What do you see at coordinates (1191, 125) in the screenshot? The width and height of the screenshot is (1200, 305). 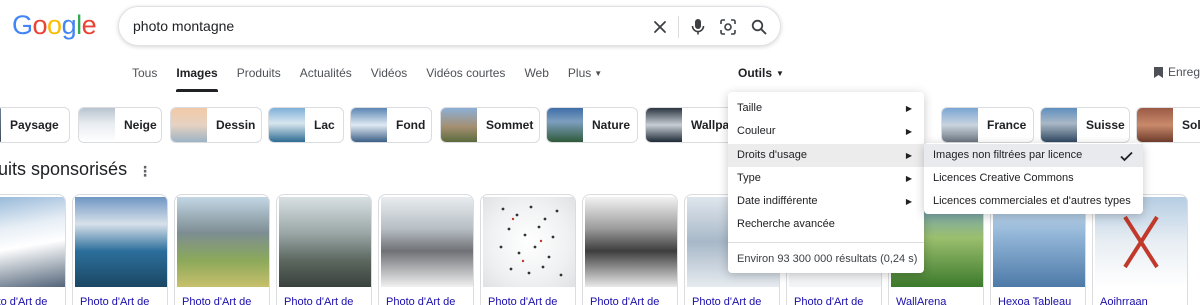 I see `chip-label: Sol` at bounding box center [1191, 125].